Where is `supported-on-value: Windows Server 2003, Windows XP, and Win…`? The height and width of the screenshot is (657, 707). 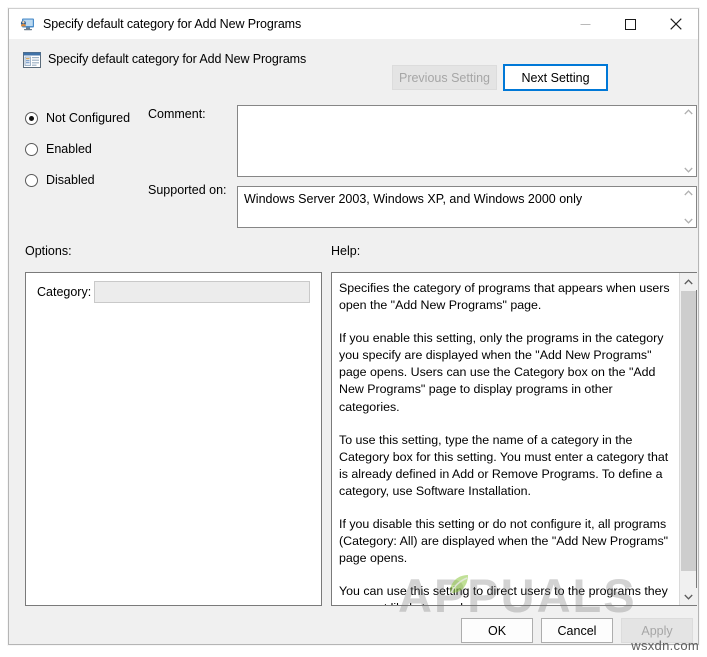
supported-on-value: Windows Server 2003, Windows XP, and Win… is located at coordinates (413, 199).